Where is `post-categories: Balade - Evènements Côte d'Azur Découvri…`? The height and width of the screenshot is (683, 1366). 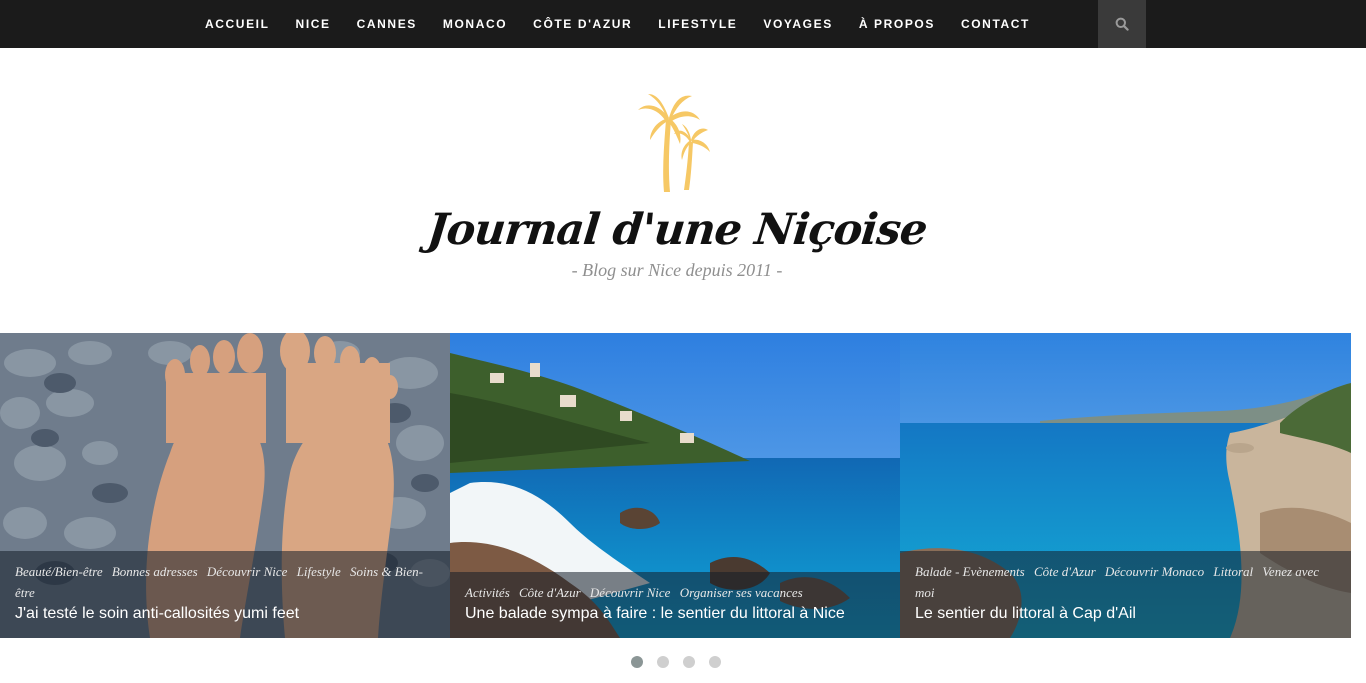
post-categories: Balade - Evènements Côte d'Azur Découvri… is located at coordinates (1125, 582).